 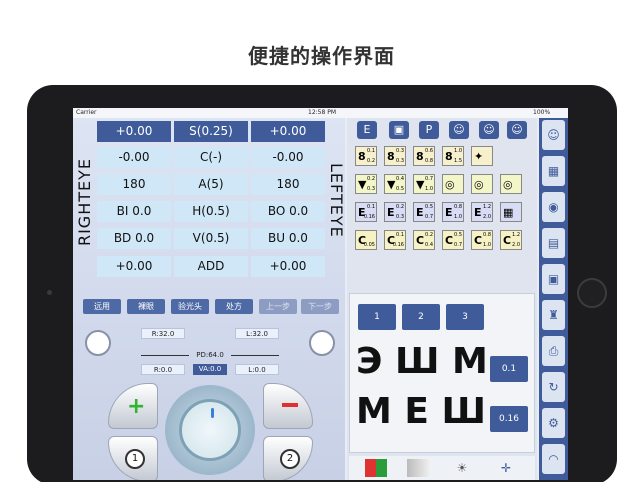 I want to click on right-bi: BI 0.0, so click(x=134, y=211).